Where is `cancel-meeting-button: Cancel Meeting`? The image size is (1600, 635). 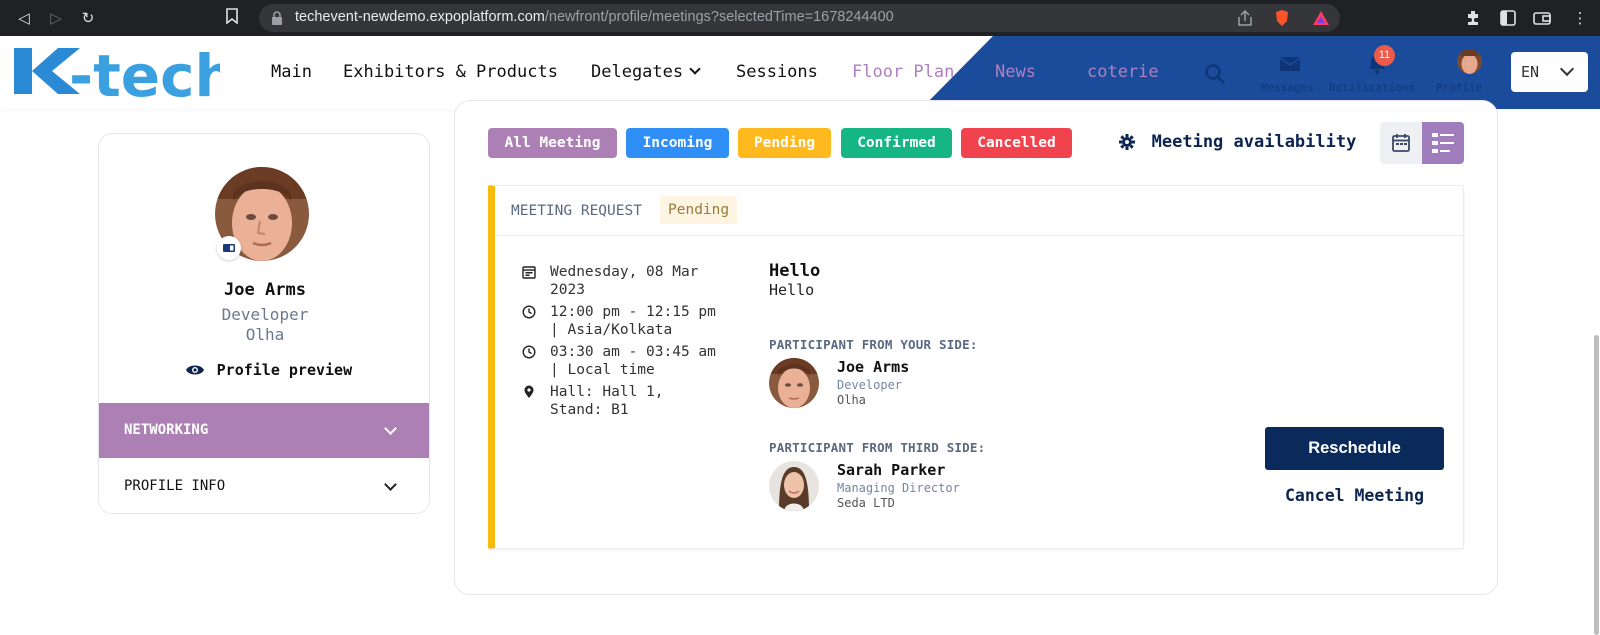
cancel-meeting-button: Cancel Meeting is located at coordinates (1354, 495).